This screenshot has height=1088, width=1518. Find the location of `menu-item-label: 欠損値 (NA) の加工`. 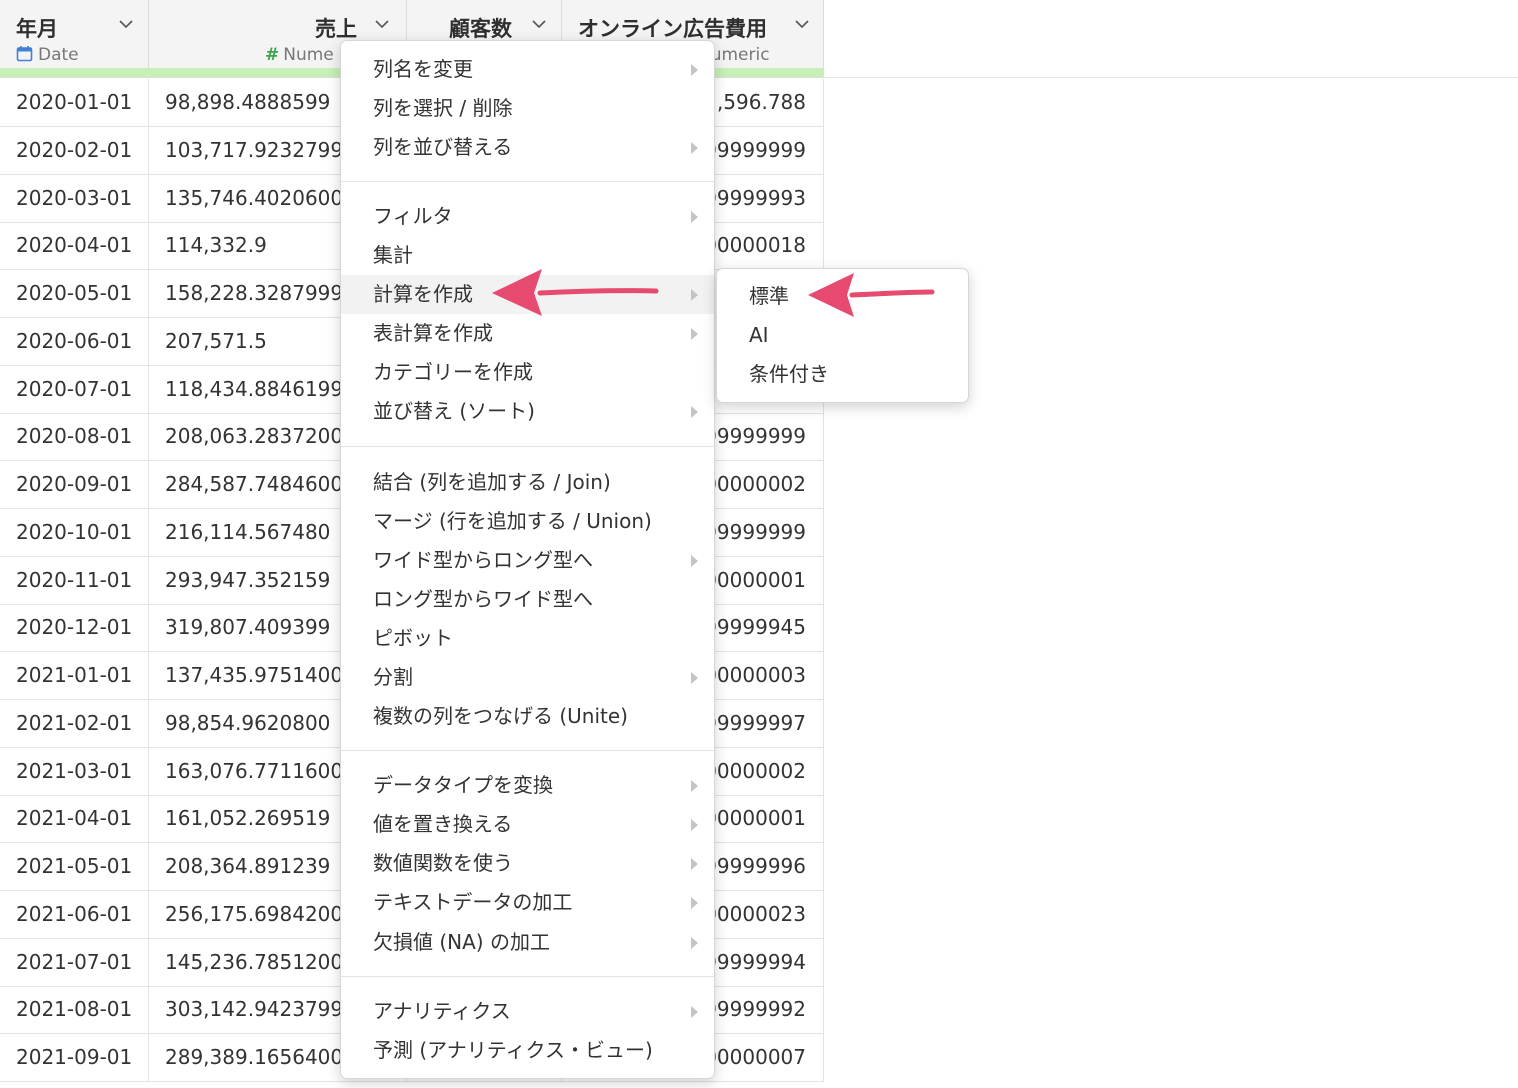

menu-item-label: 欠損値 (NA) の加工 is located at coordinates (461, 942).